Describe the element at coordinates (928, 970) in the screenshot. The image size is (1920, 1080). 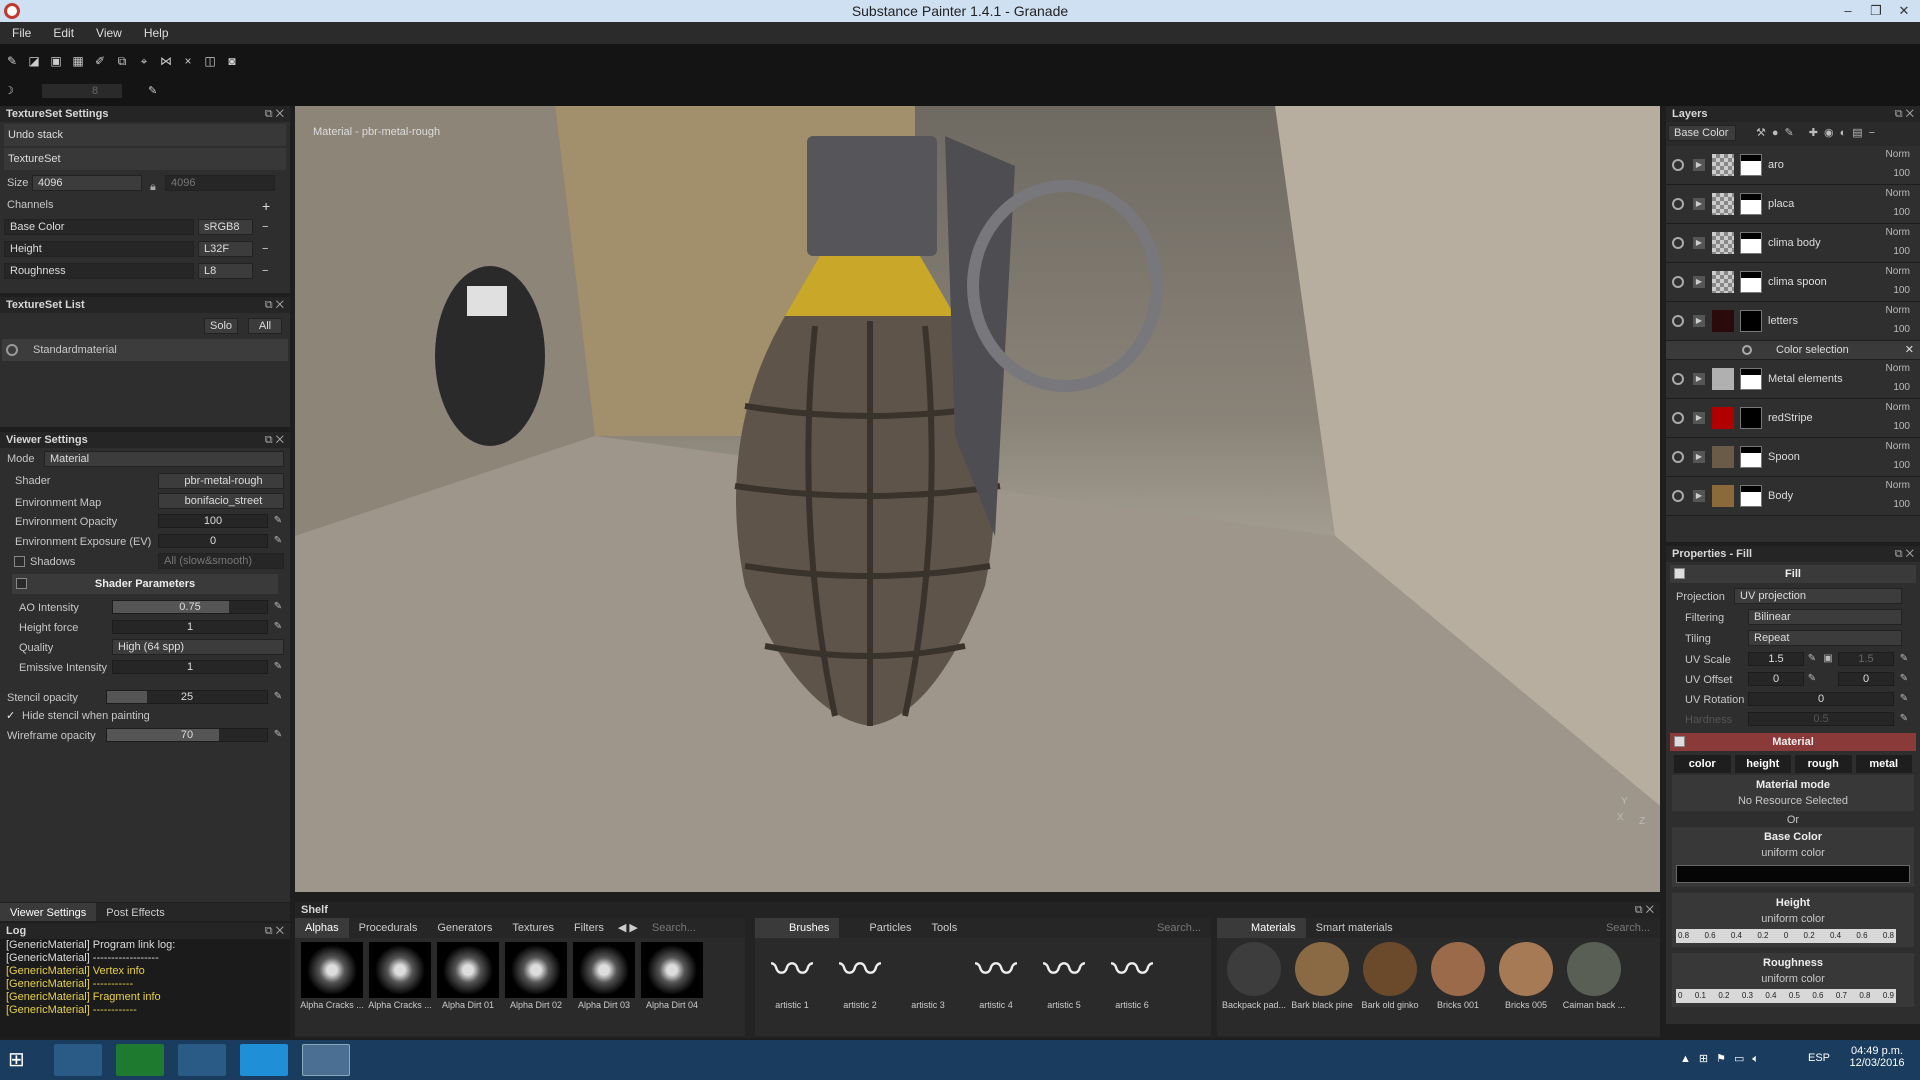
I see `brush-thumbnail` at that location.